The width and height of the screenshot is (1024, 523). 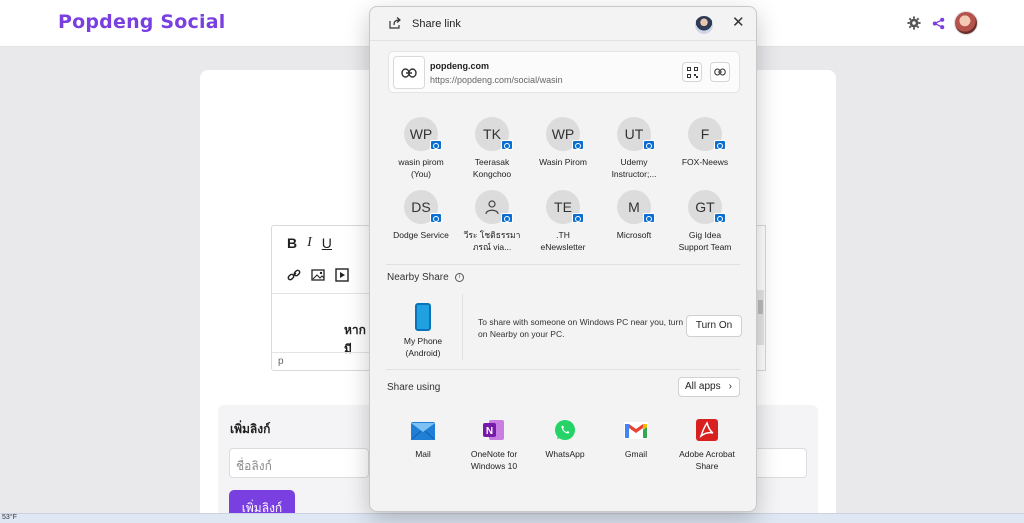 What do you see at coordinates (563, 241) in the screenshot?
I see `contact-name: .TH eNewsletter` at bounding box center [563, 241].